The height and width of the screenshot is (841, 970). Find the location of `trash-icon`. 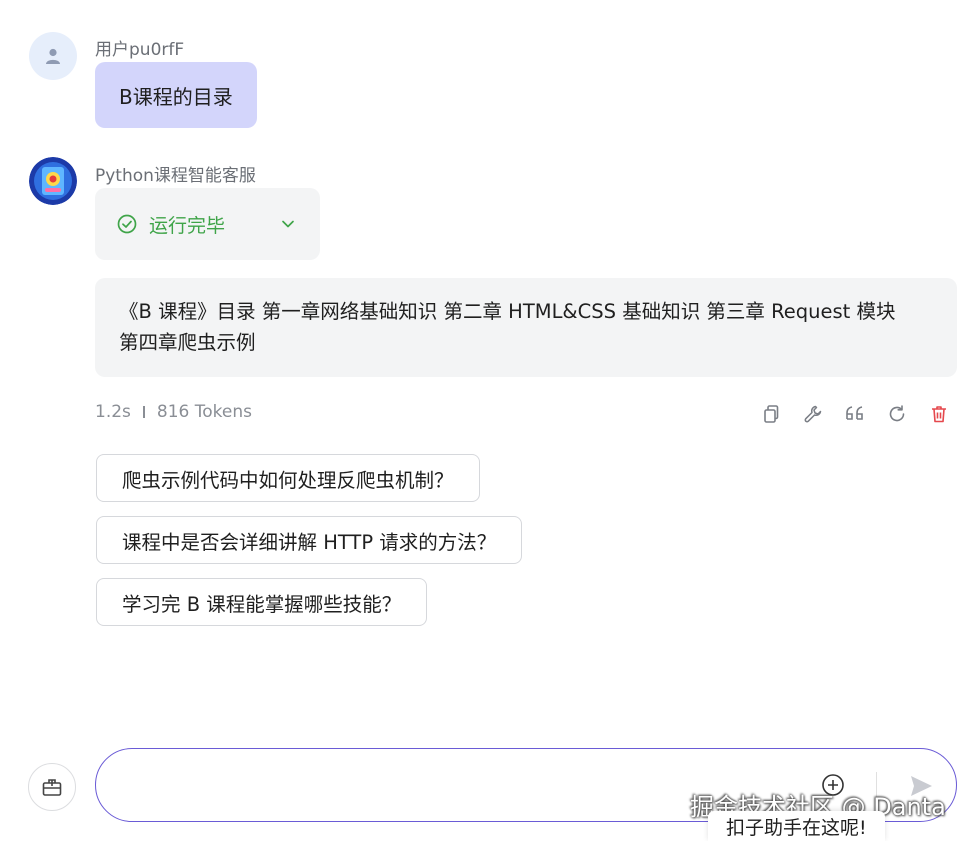

trash-icon is located at coordinates (939, 414).